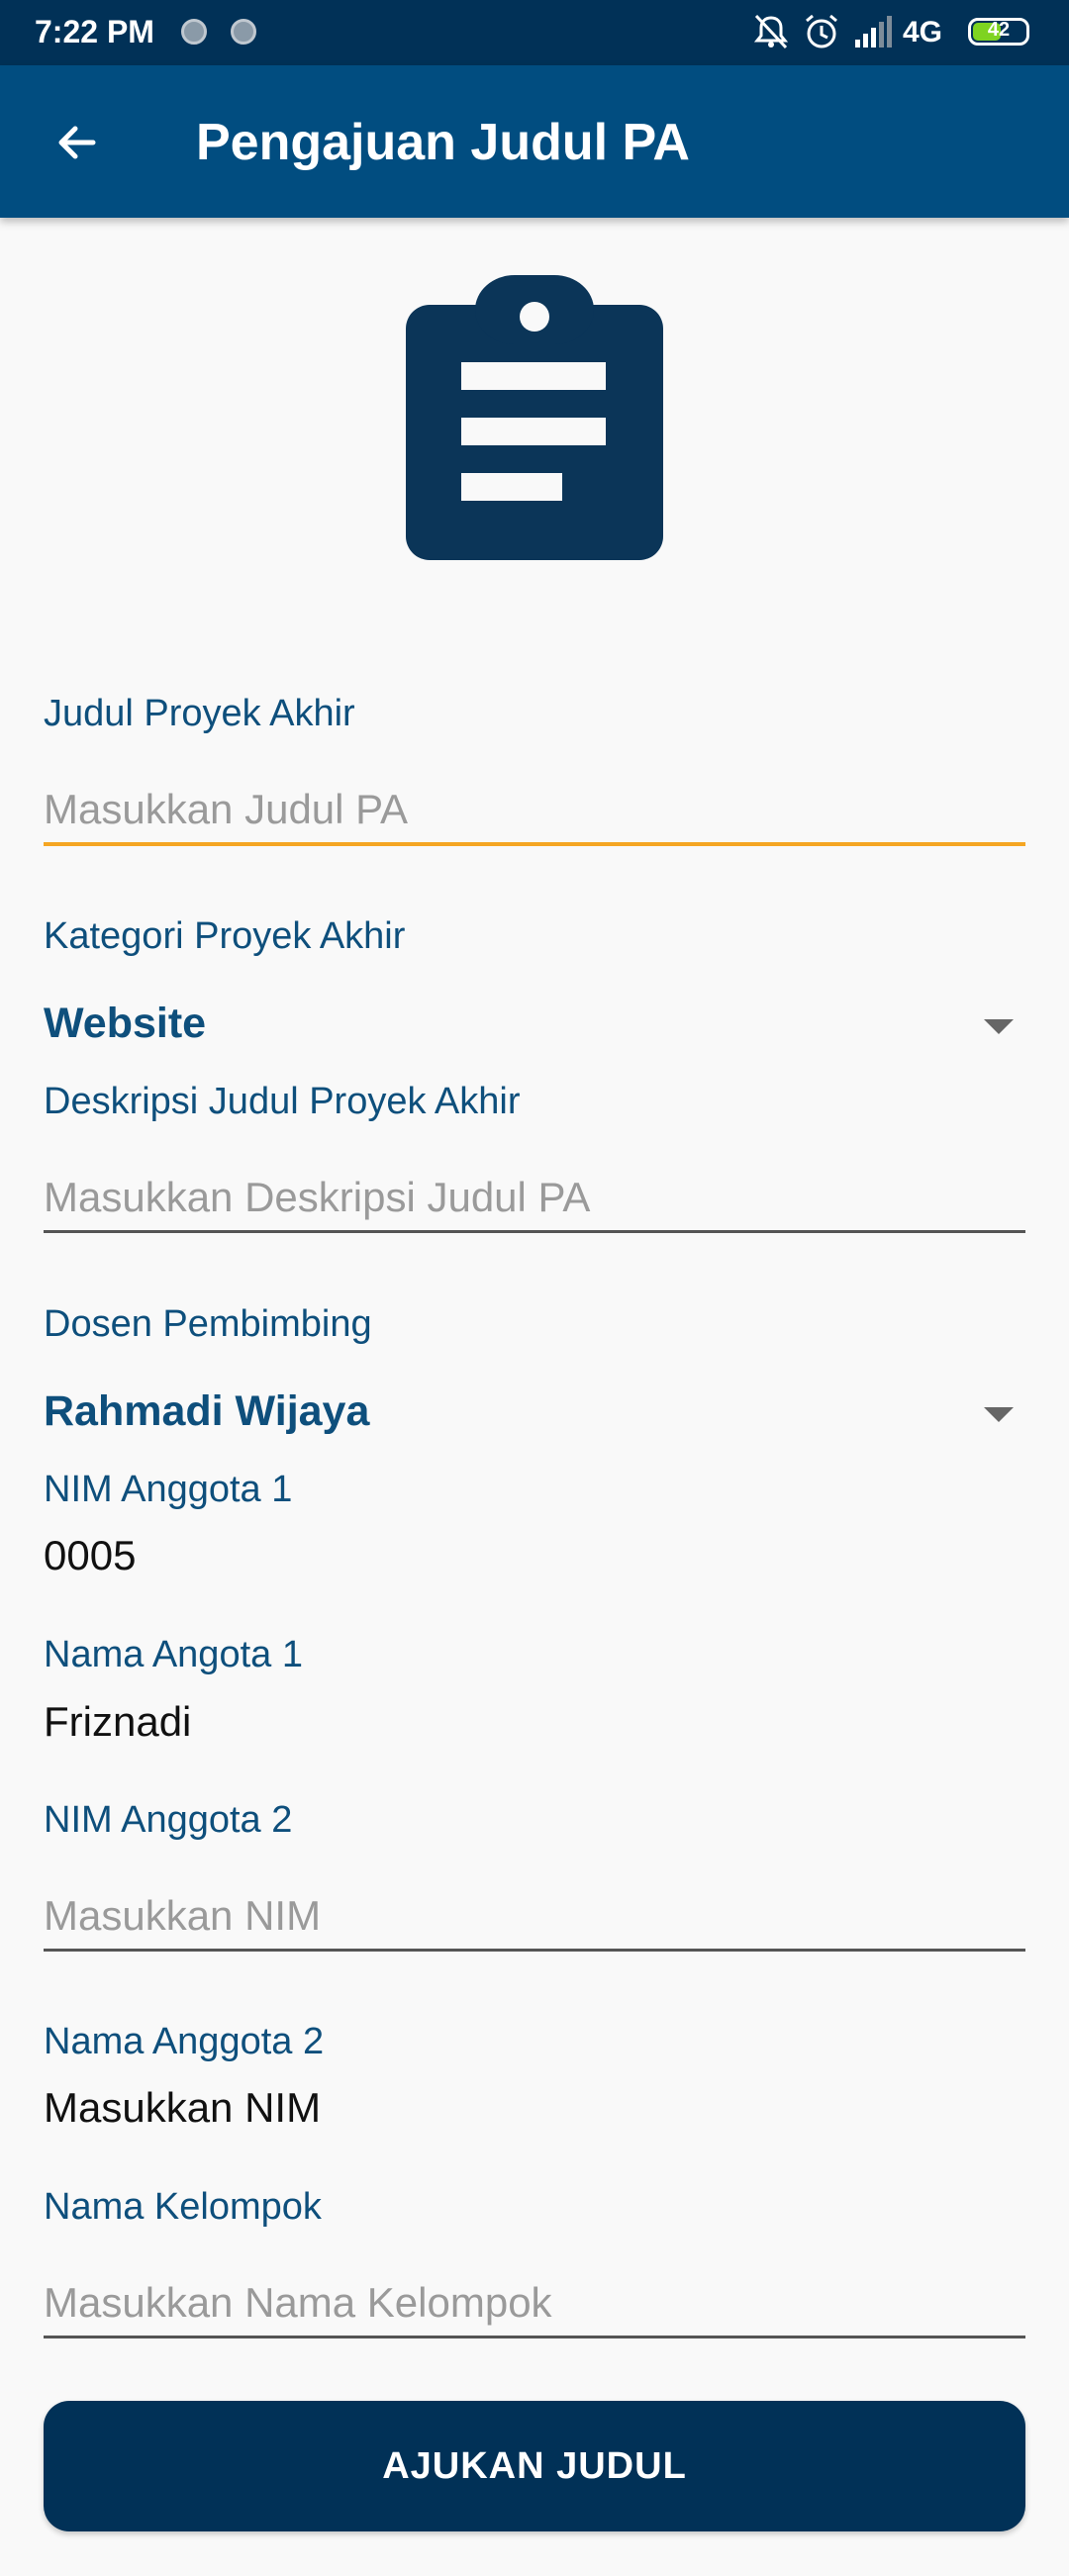  Describe the element at coordinates (94, 31) in the screenshot. I see `status-time: 7:22 PM` at that location.